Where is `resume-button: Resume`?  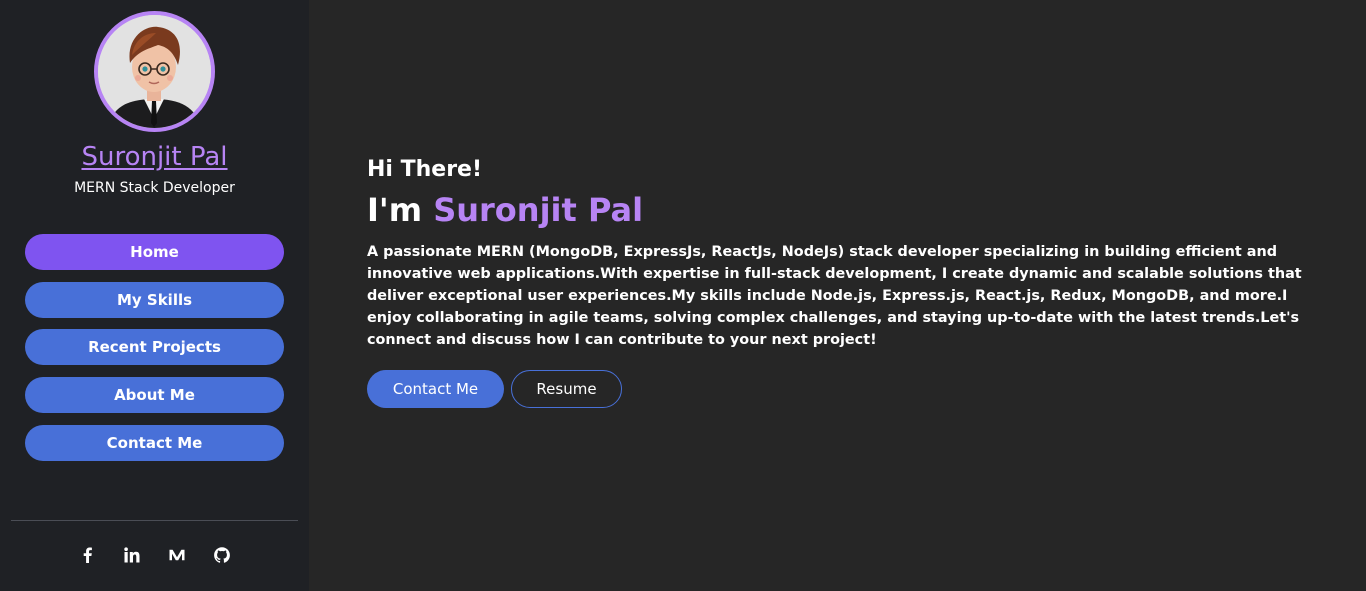 resume-button: Resume is located at coordinates (566, 389).